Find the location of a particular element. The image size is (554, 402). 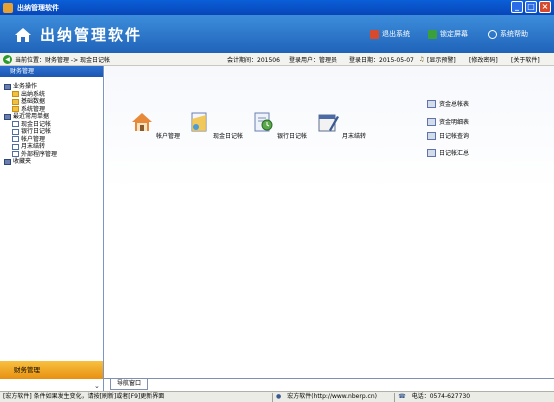

tree-item-label: 月末结转 is located at coordinates (33, 146).